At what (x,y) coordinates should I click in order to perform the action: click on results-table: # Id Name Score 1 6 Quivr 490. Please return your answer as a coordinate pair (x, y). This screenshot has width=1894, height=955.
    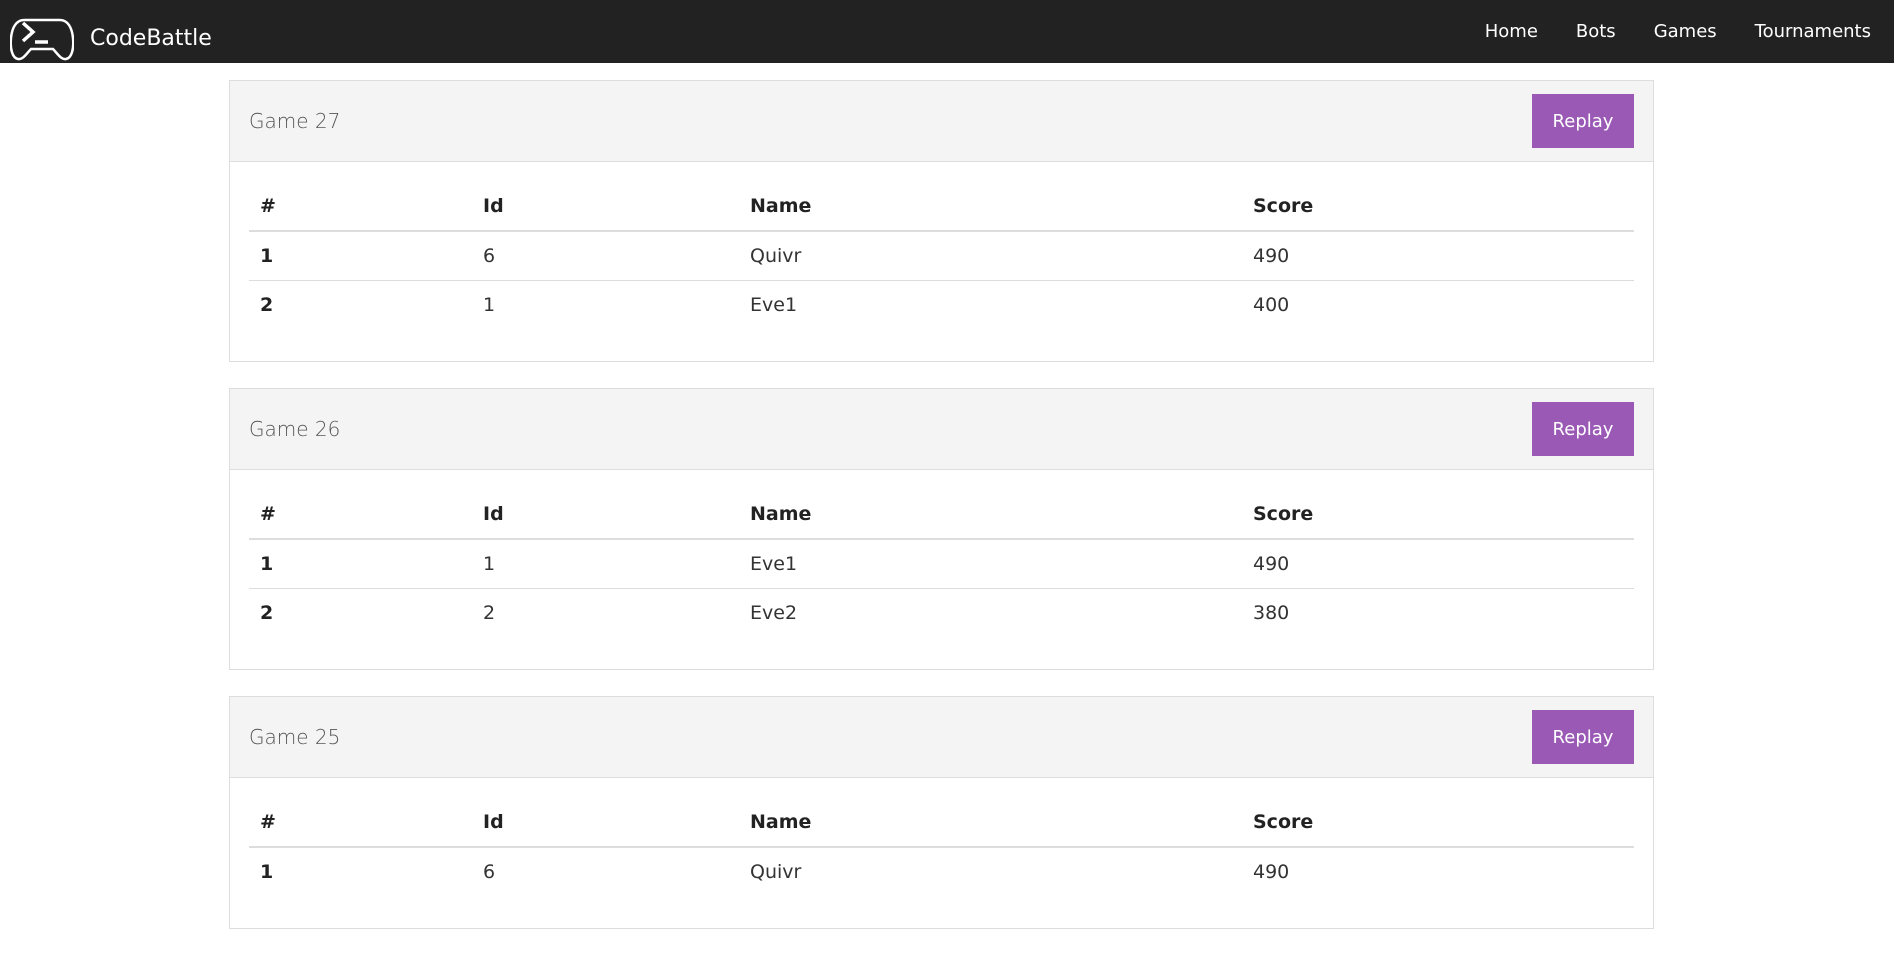
    Looking at the image, I should click on (941, 847).